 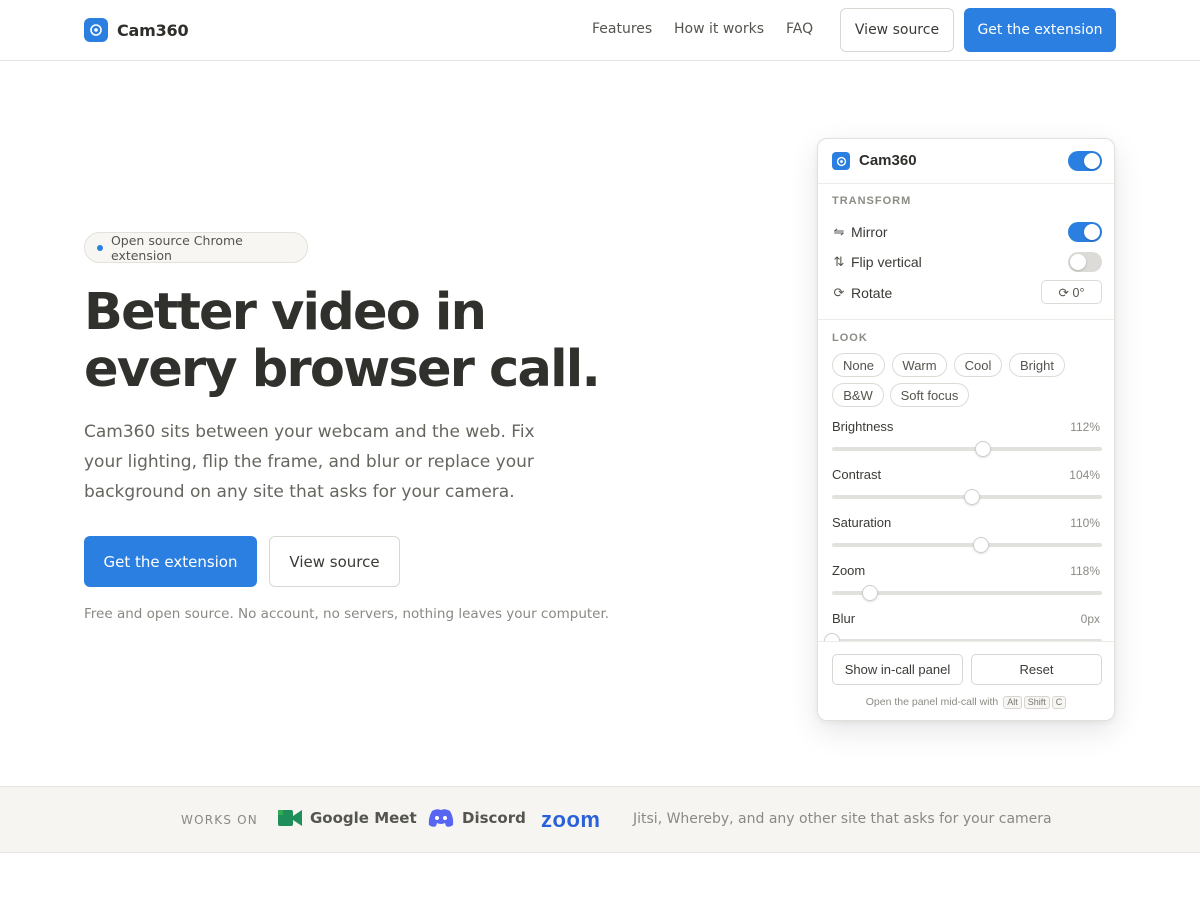 What do you see at coordinates (983, 449) in the screenshot?
I see `brightness-slider-thumb` at bounding box center [983, 449].